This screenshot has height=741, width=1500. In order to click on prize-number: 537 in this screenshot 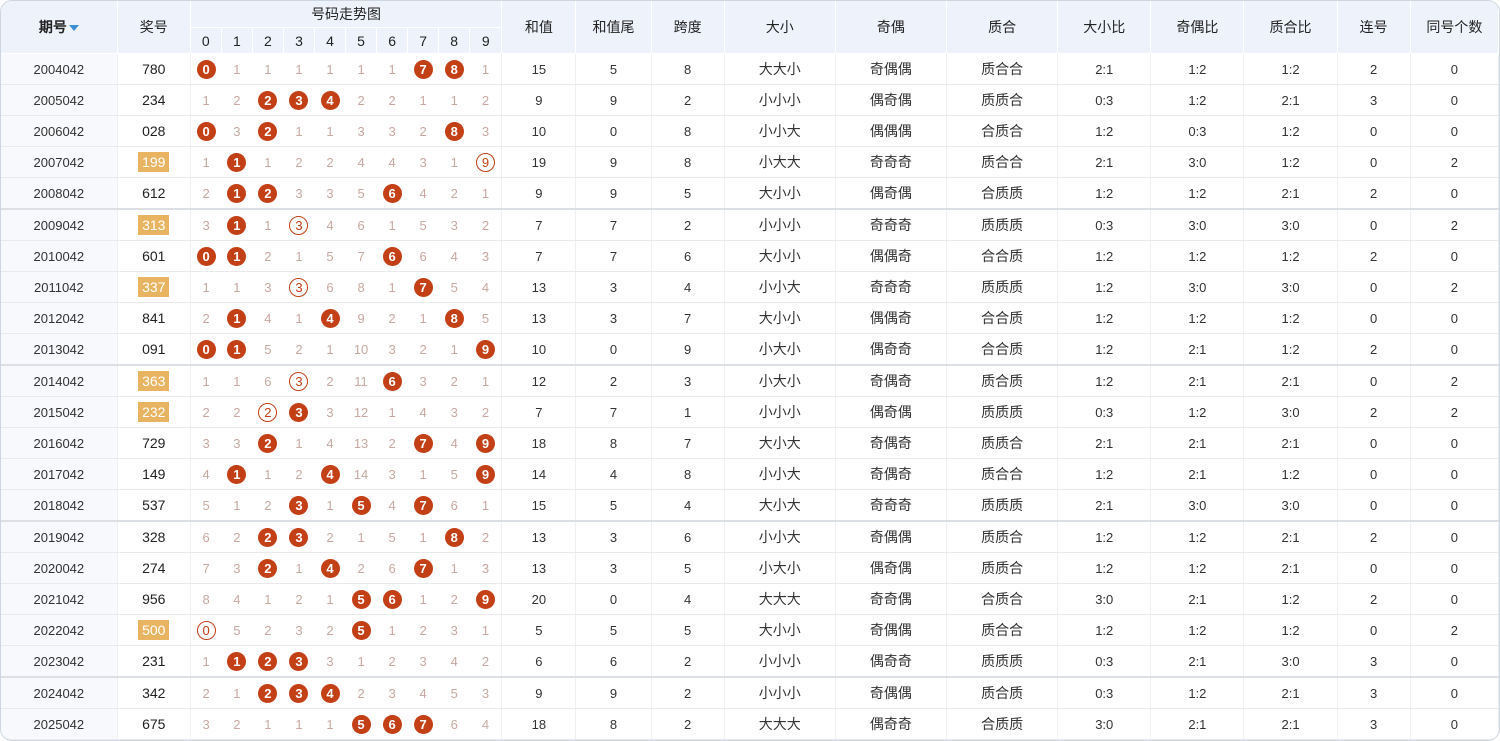, I will do `click(154, 505)`.